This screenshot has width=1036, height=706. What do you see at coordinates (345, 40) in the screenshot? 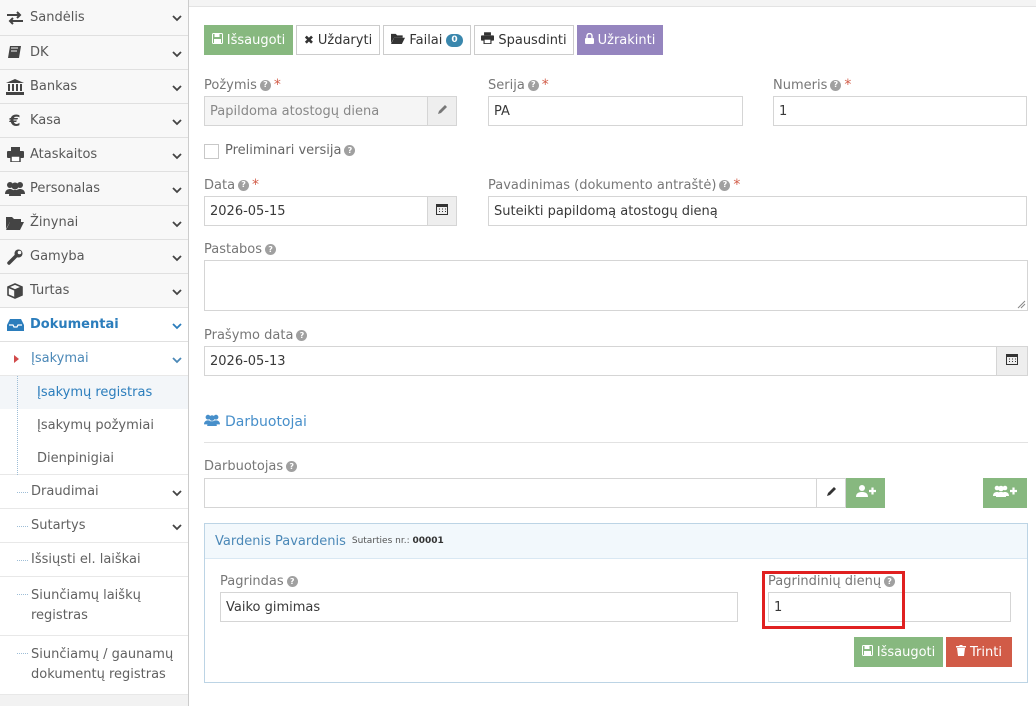
I see `close-button-label: Uždaryti` at bounding box center [345, 40].